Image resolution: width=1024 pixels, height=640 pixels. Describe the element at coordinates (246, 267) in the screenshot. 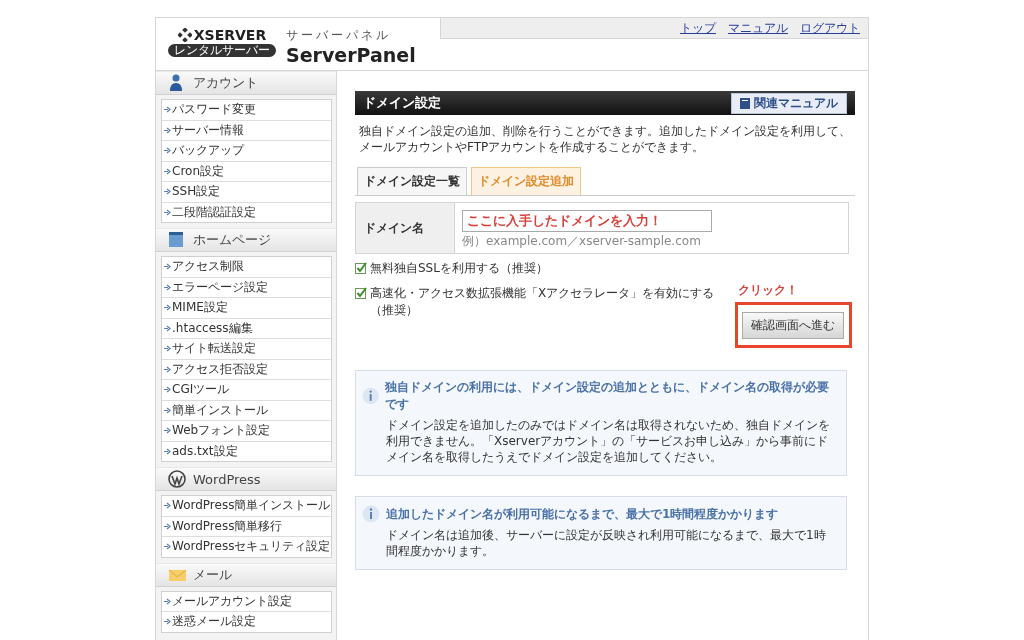

I see `sidebar-item: アクセス制限` at that location.